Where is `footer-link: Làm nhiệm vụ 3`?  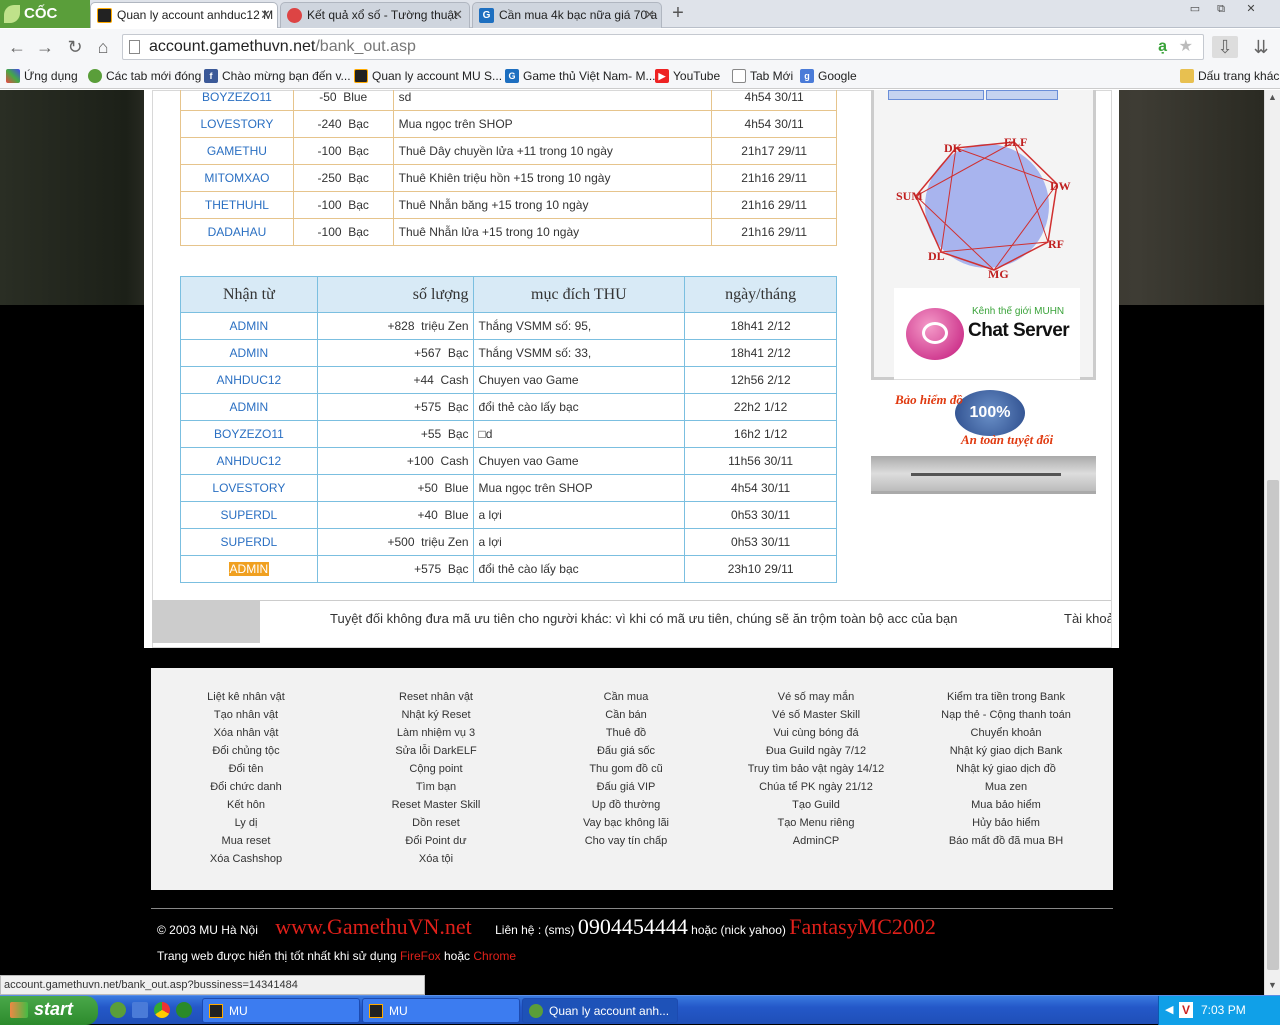
footer-link: Làm nhiệm vụ 3 is located at coordinates (436, 733).